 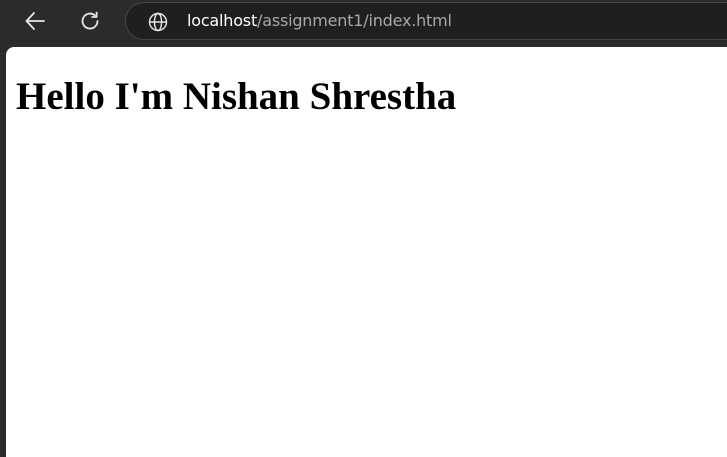 What do you see at coordinates (222, 20) in the screenshot?
I see `url-host: localhost` at bounding box center [222, 20].